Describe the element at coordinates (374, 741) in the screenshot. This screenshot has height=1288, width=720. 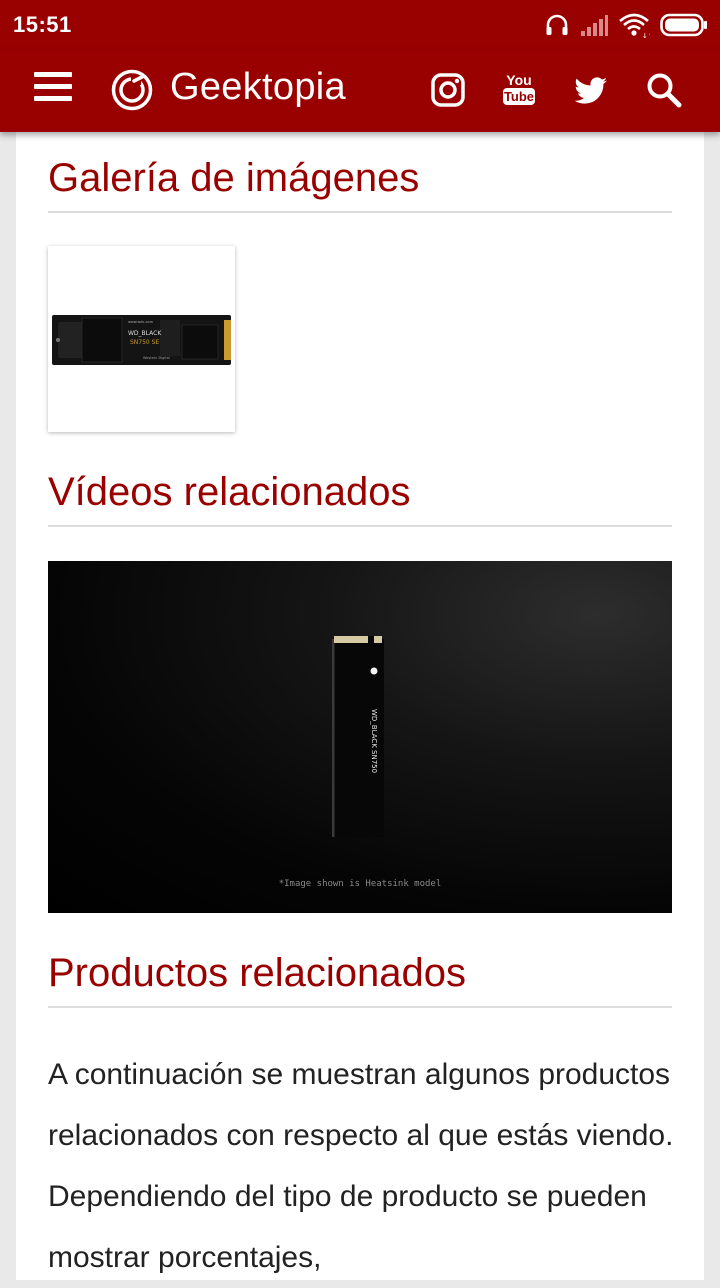
I see `svg-text: WD_BLACK SN750` at that location.